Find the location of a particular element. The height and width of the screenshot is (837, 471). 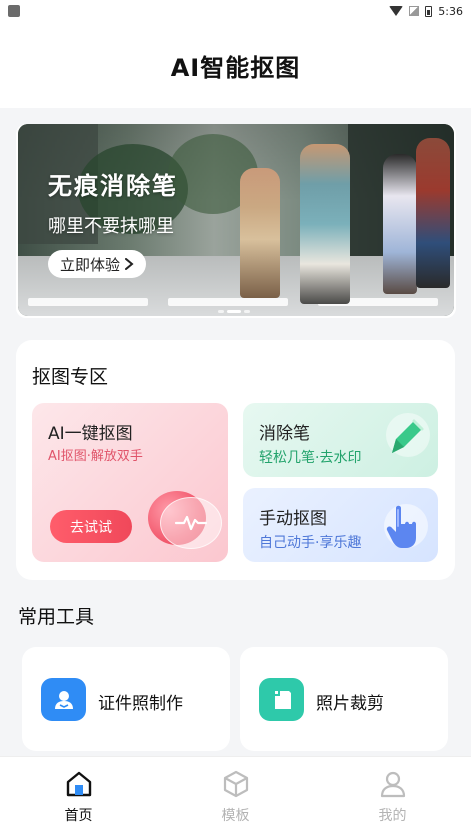

crop-icon is located at coordinates (281, 699).